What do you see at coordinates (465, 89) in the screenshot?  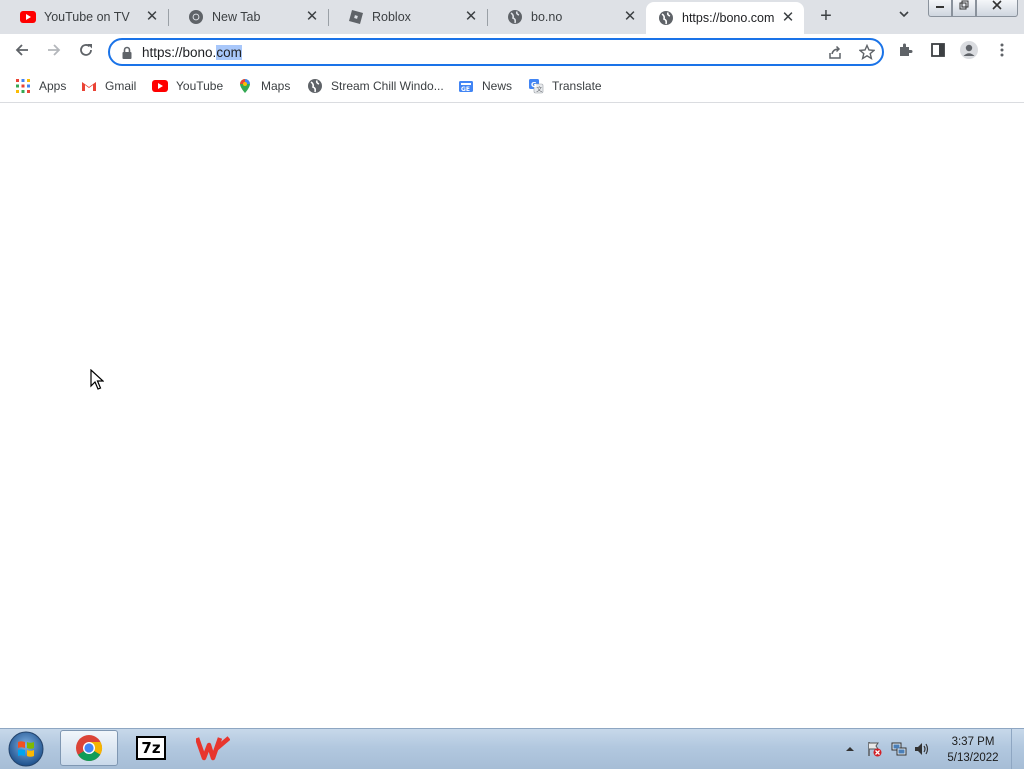 I see `svg-text: GE` at bounding box center [465, 89].